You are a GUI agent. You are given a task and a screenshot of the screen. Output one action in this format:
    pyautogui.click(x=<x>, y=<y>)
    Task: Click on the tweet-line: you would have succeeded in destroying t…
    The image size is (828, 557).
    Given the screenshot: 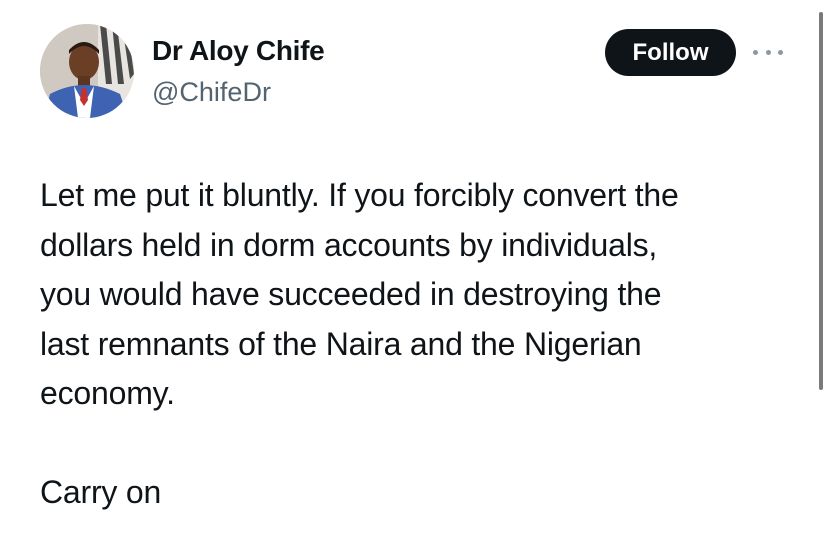 What is the action you would take?
    pyautogui.click(x=351, y=294)
    